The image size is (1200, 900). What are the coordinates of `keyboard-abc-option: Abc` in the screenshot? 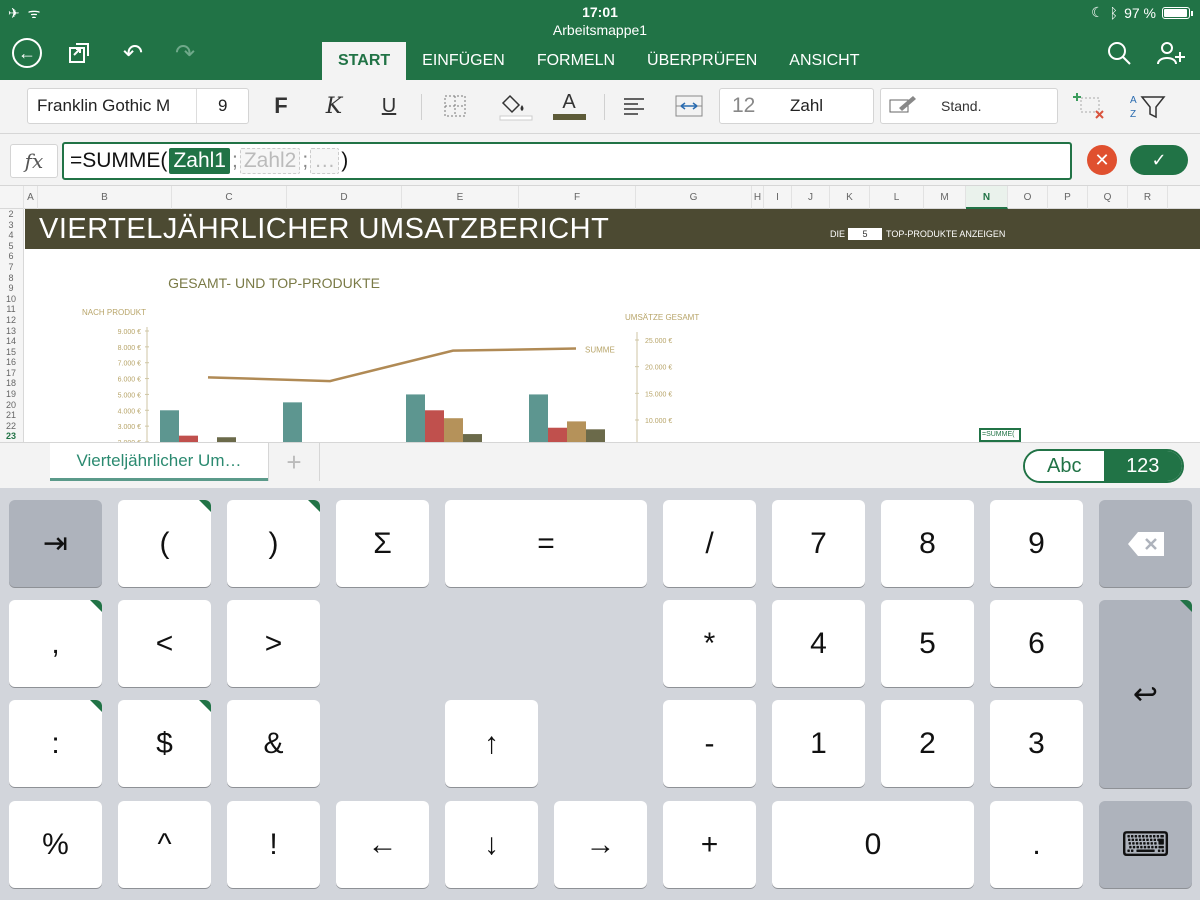 It's located at (1064, 466).